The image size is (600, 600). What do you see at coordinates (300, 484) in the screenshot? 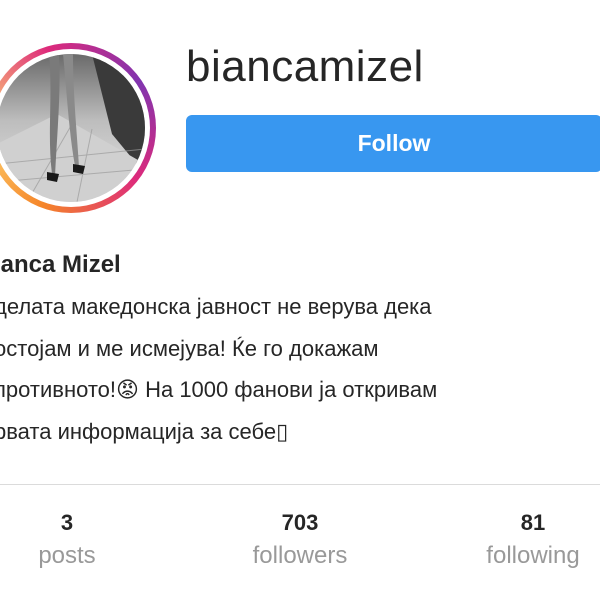
I see `divider` at bounding box center [300, 484].